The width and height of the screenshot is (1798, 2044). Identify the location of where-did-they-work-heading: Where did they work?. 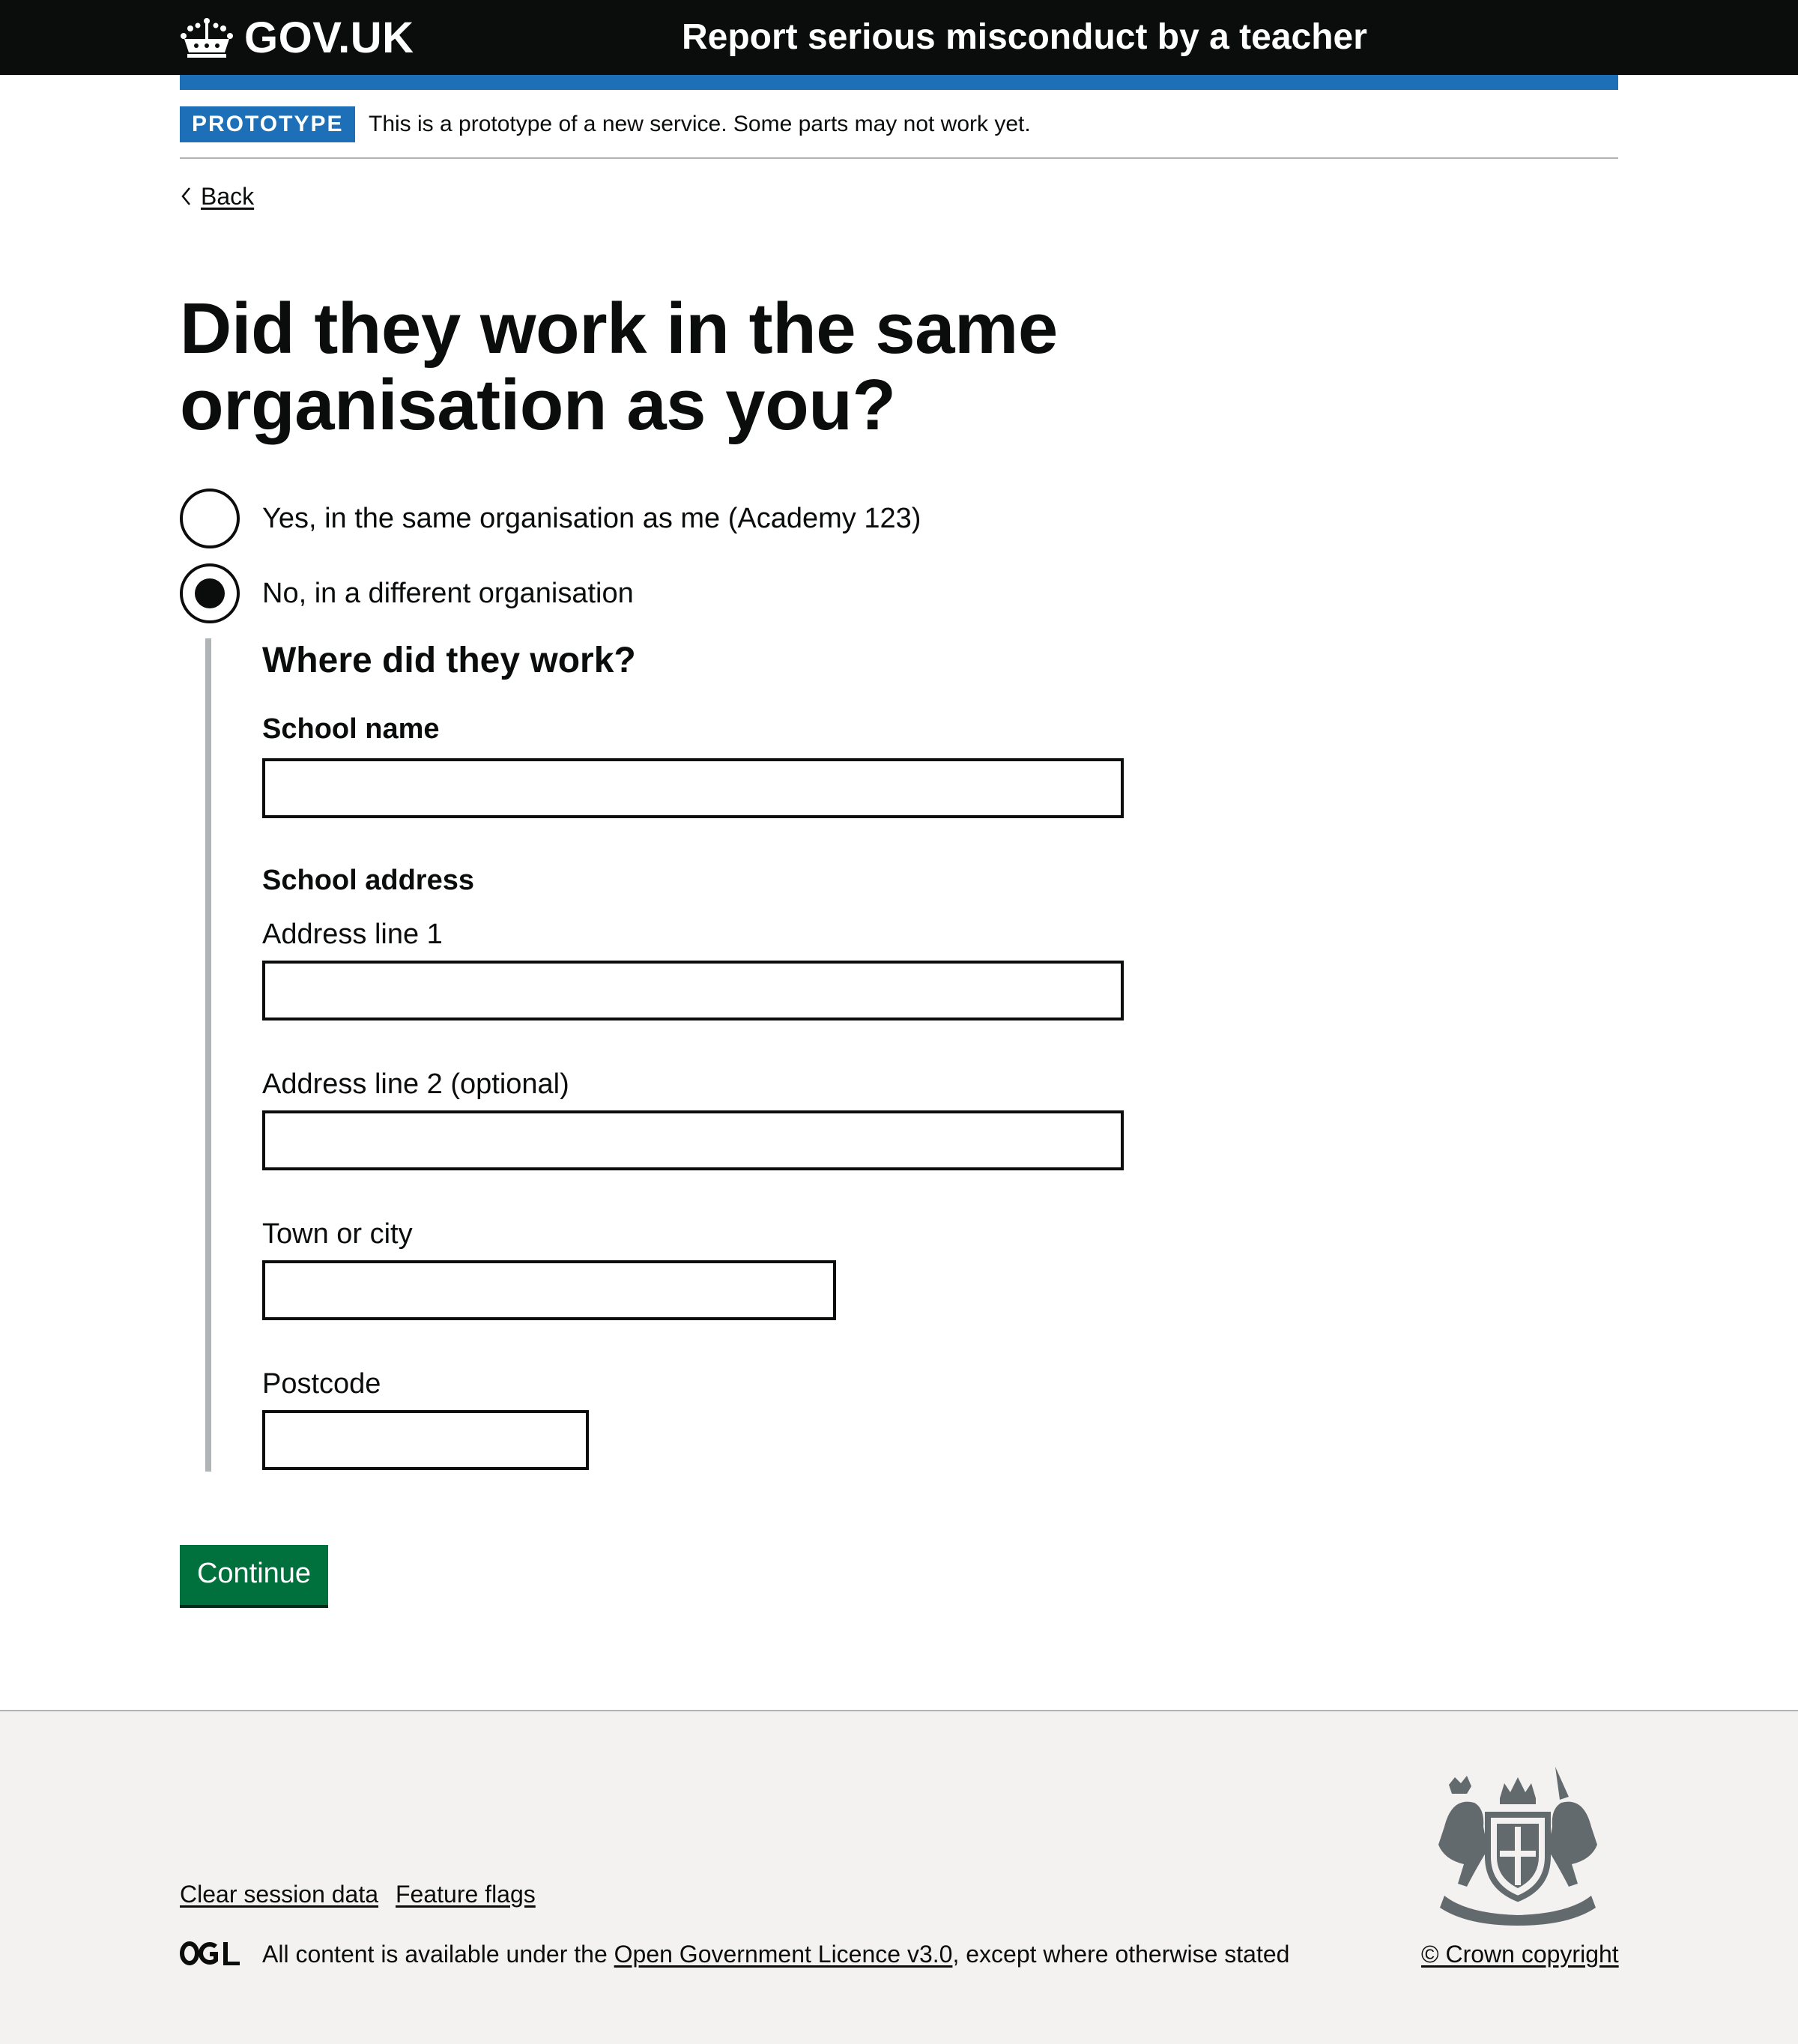
(449, 660).